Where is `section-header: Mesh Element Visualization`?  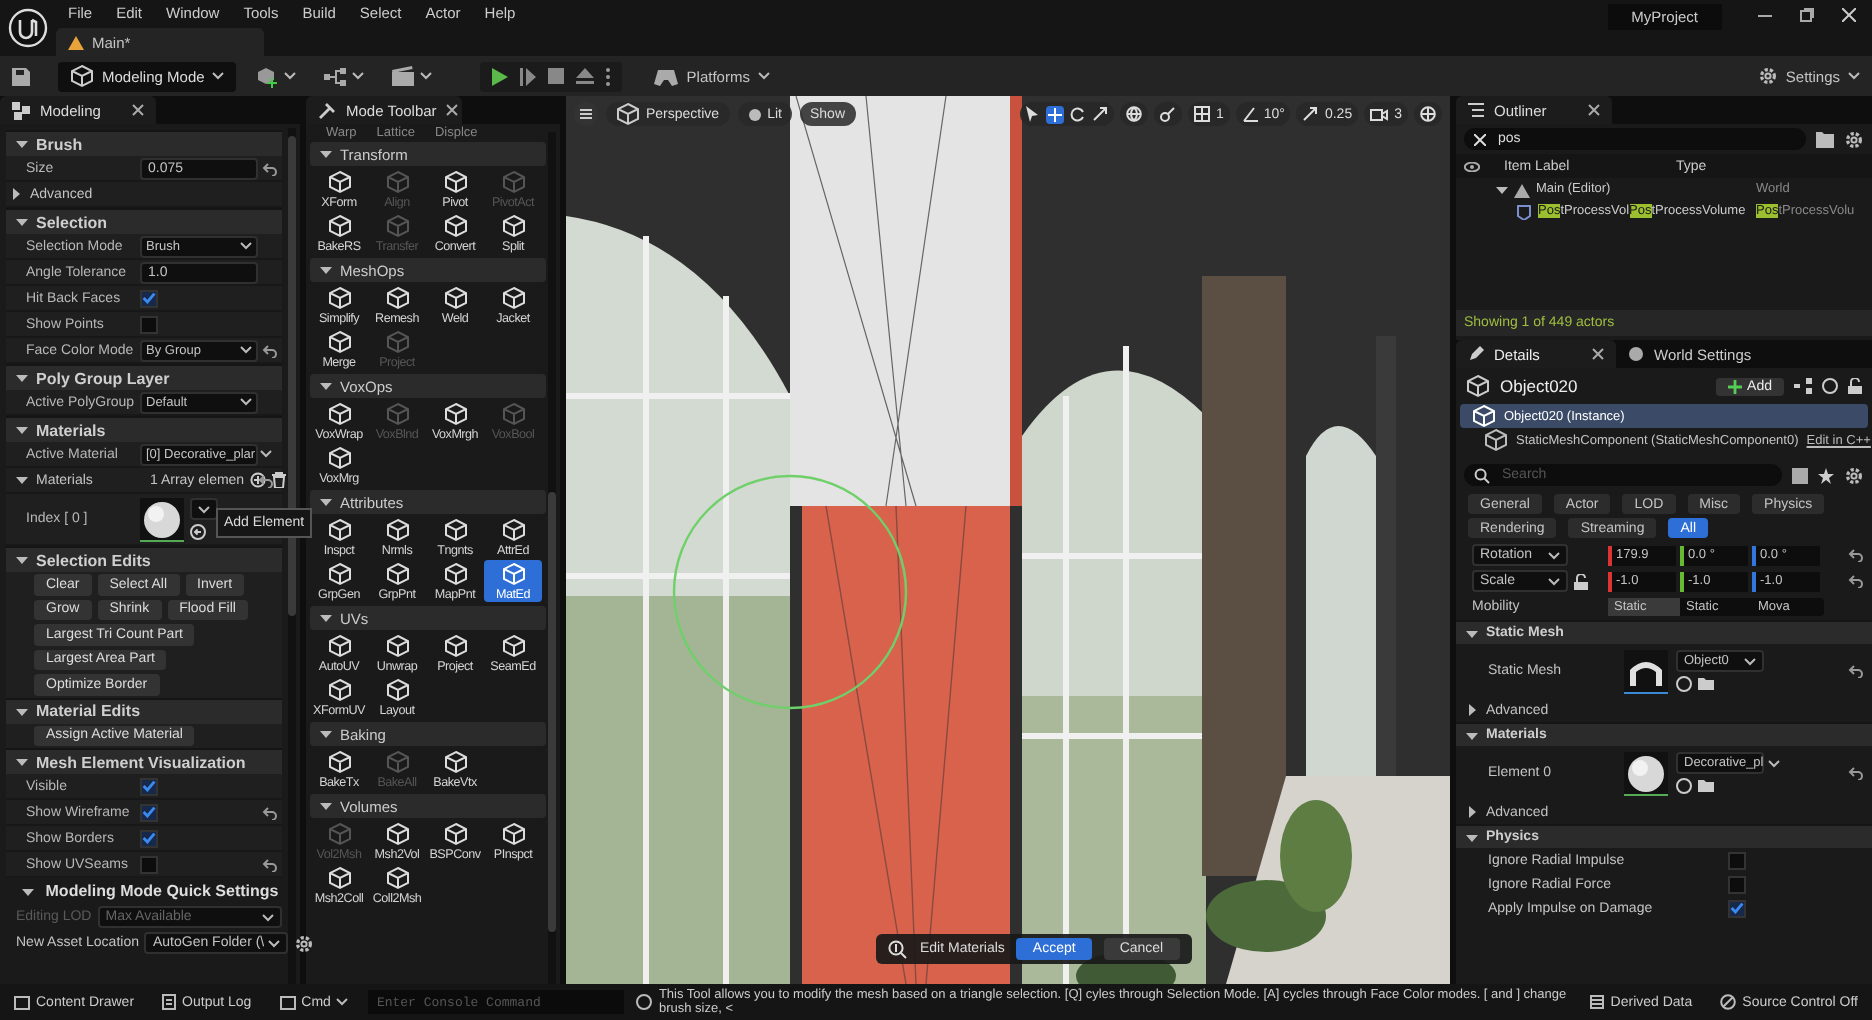
section-header: Mesh Element Visualization is located at coordinates (144, 761).